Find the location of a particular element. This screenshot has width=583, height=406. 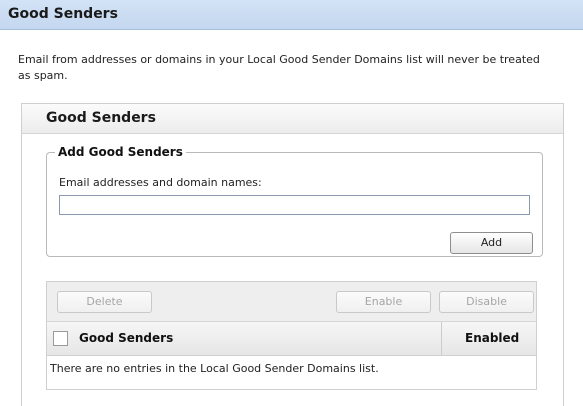

email-domain-input is located at coordinates (294, 205).